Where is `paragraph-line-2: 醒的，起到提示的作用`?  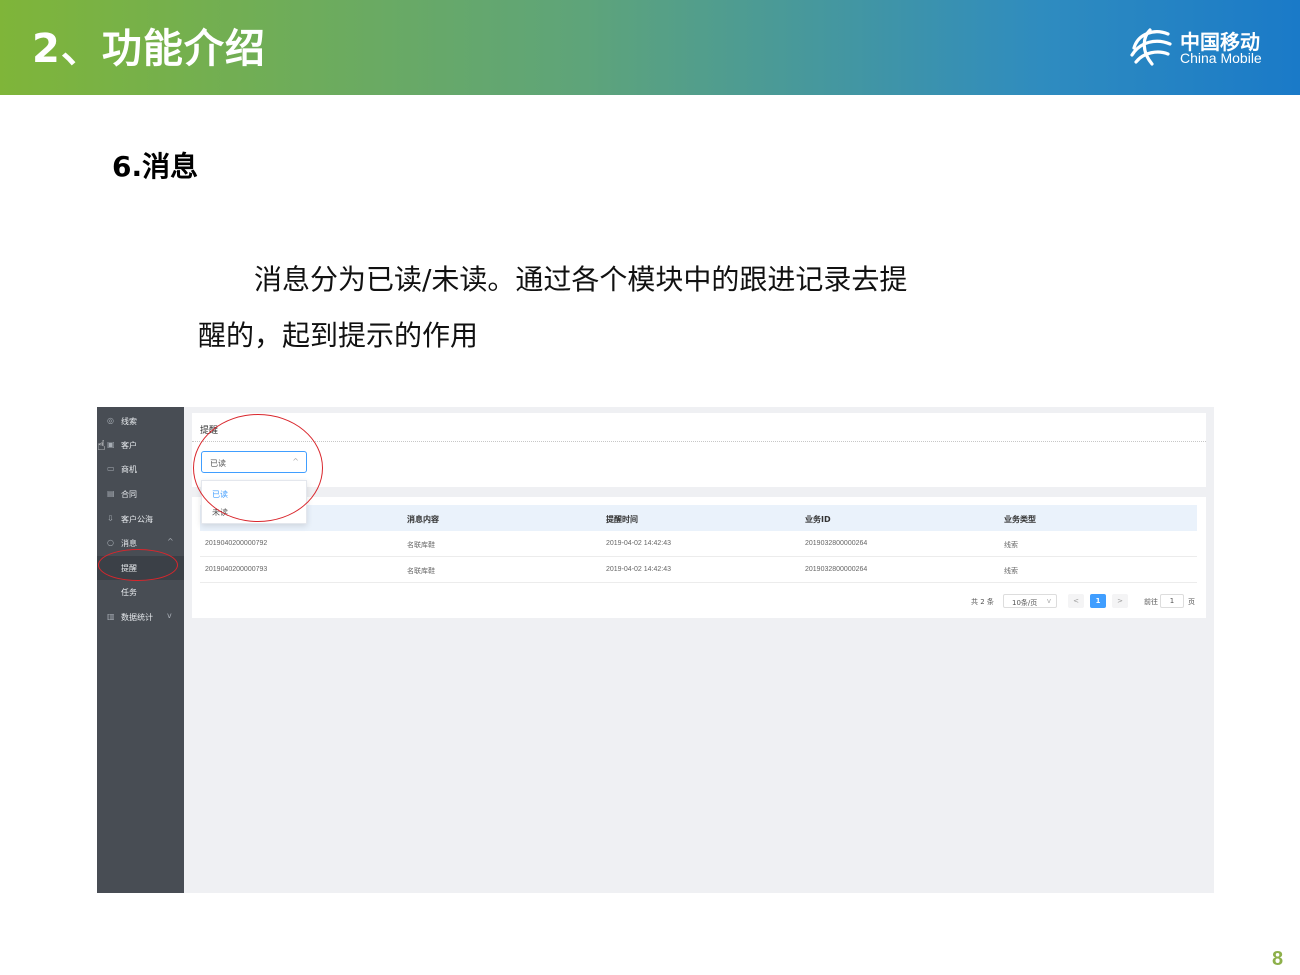
paragraph-line-2: 醒的，起到提示的作用 is located at coordinates (338, 335).